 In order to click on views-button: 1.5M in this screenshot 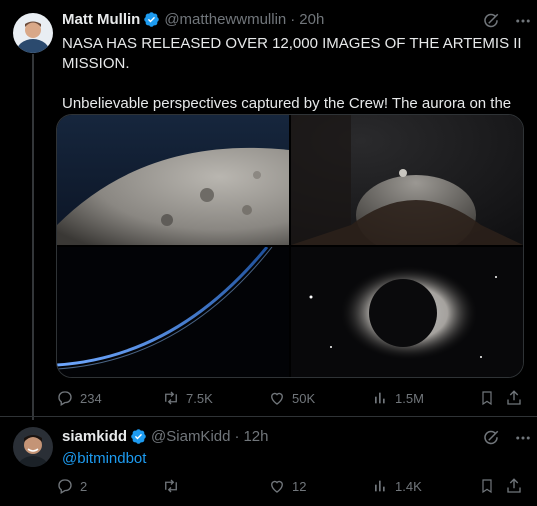, I will do `click(398, 398)`.